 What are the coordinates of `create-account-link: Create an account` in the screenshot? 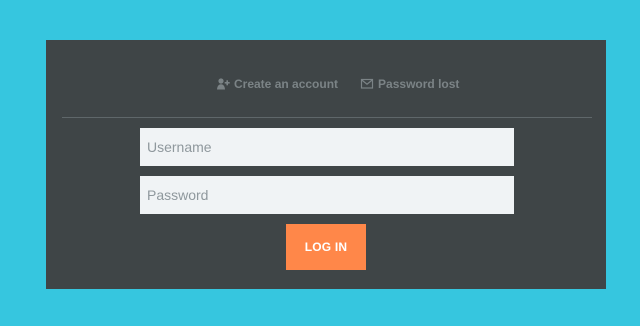 It's located at (277, 84).